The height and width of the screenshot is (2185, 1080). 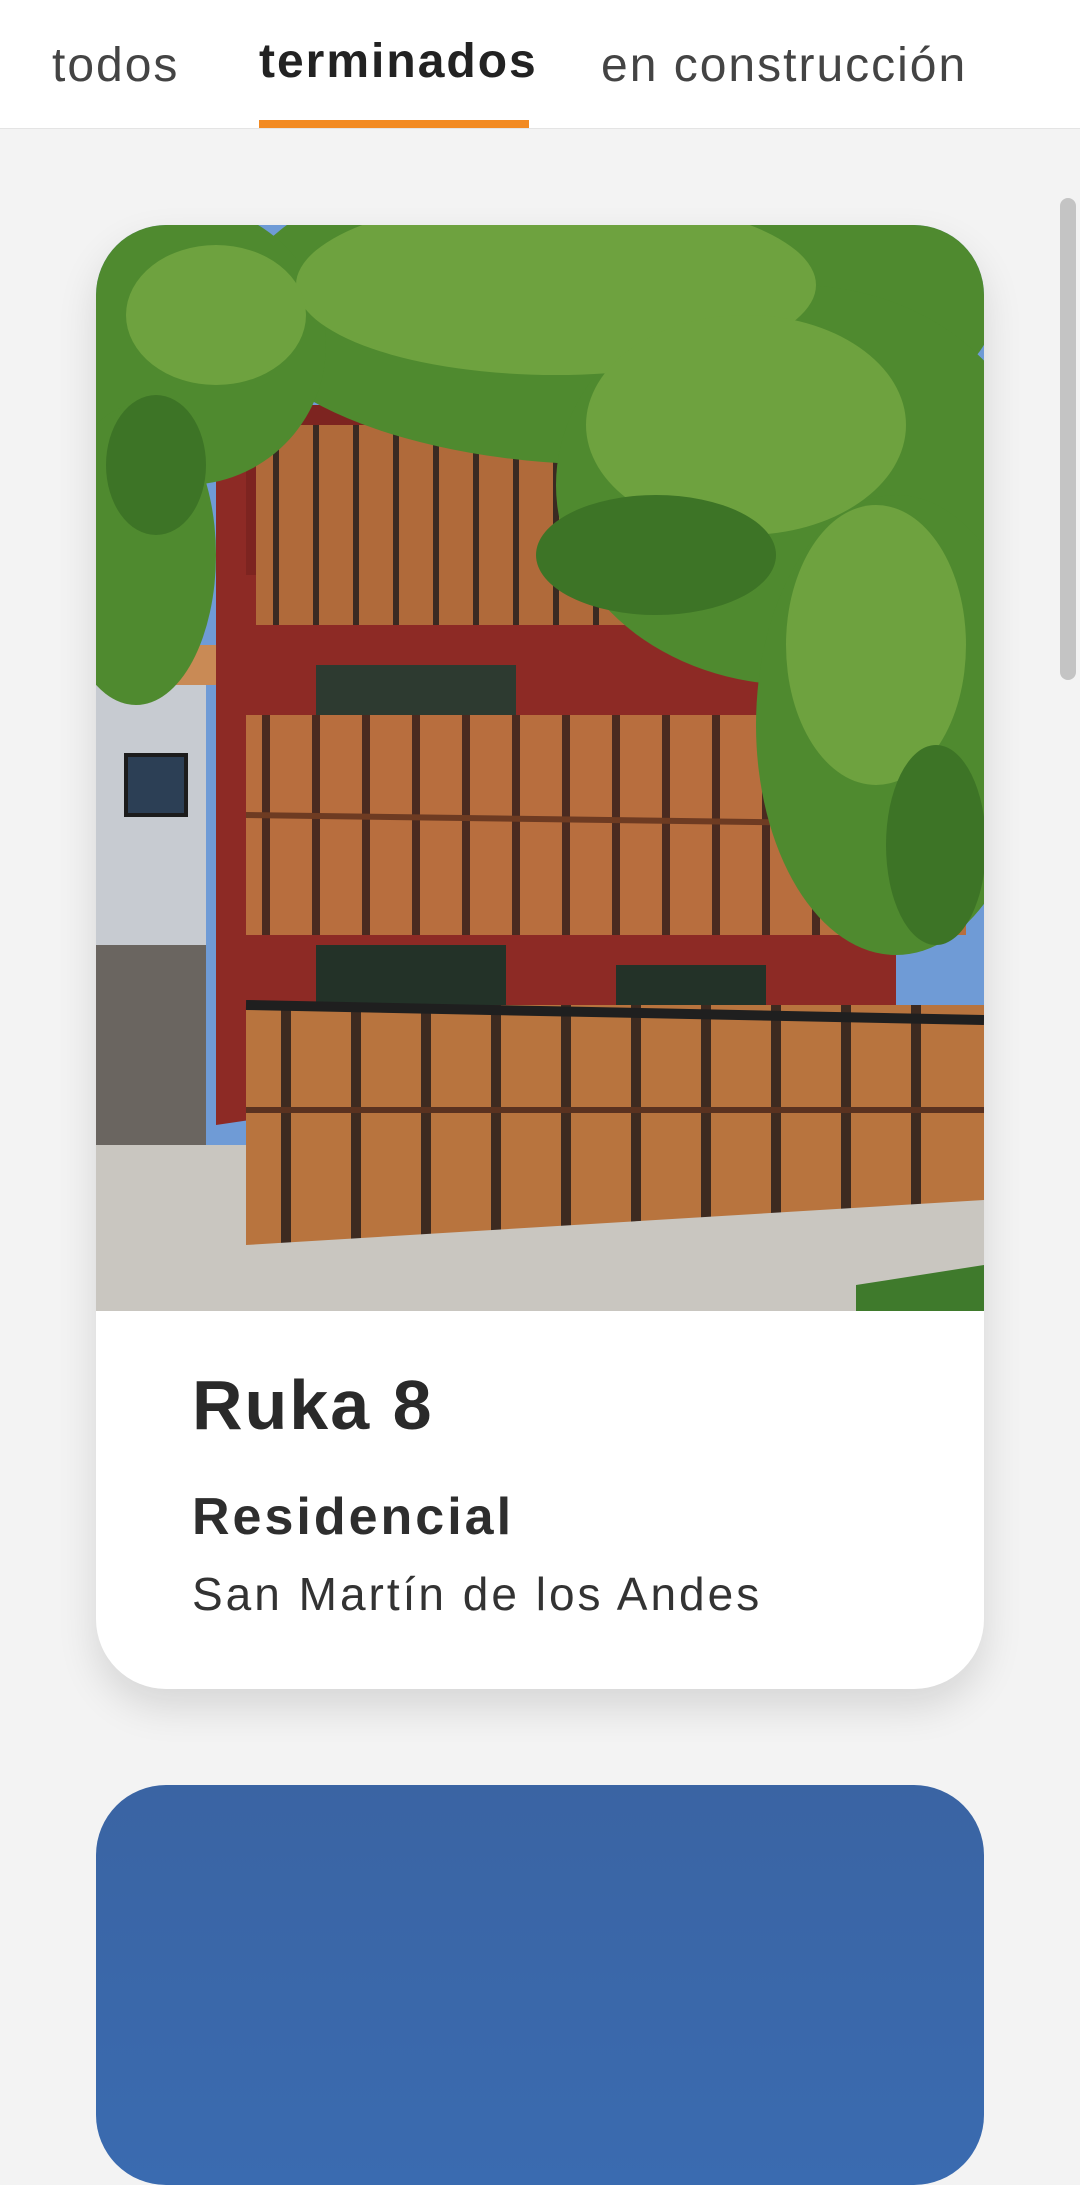 What do you see at coordinates (353, 1517) in the screenshot?
I see `project-type: Residencial` at bounding box center [353, 1517].